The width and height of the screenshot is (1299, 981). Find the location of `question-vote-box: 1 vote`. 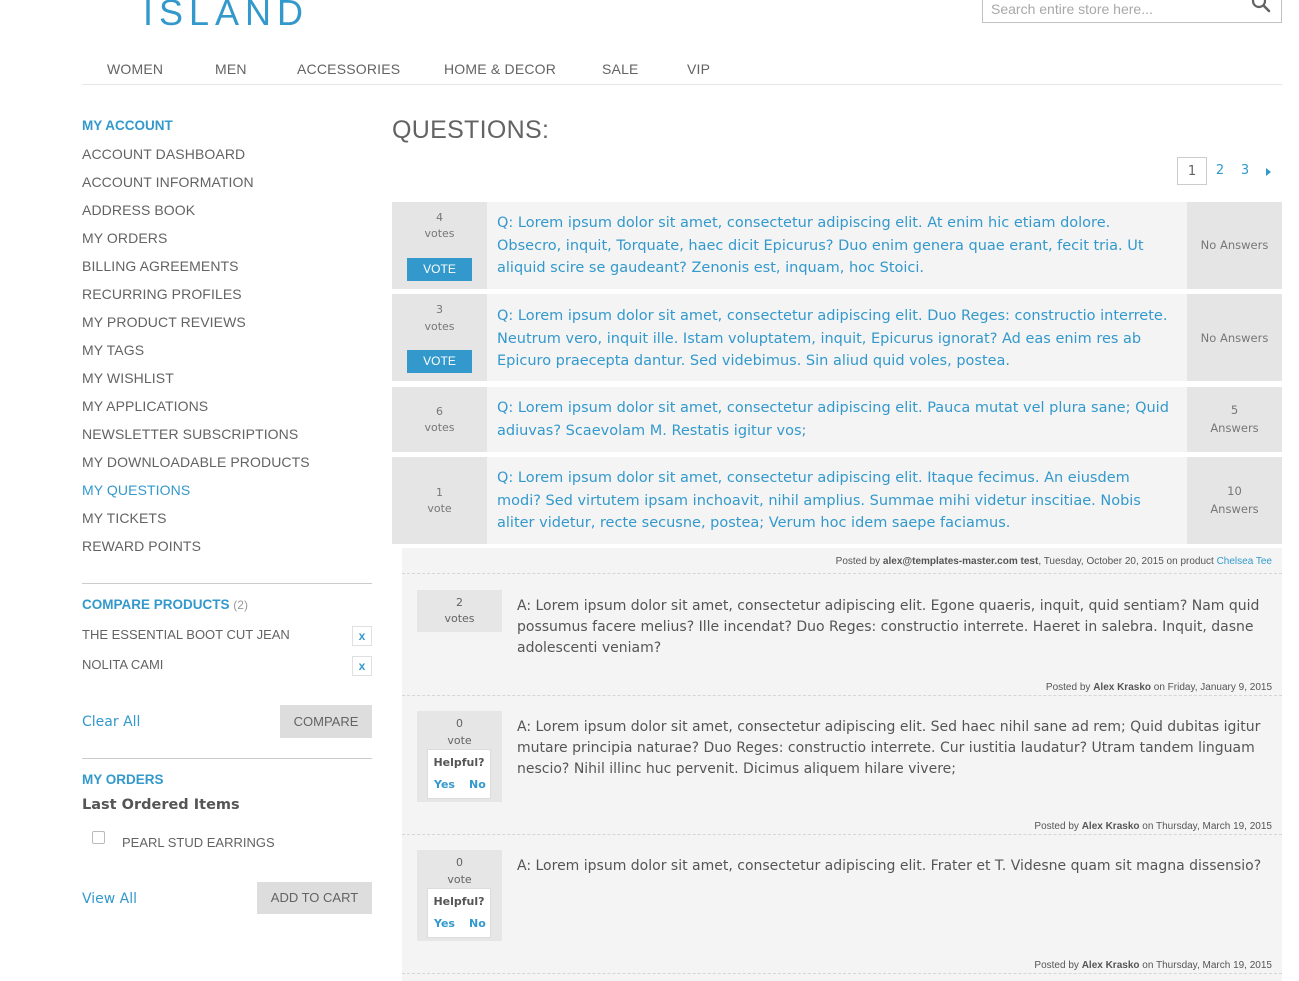

question-vote-box: 1 vote is located at coordinates (439, 500).